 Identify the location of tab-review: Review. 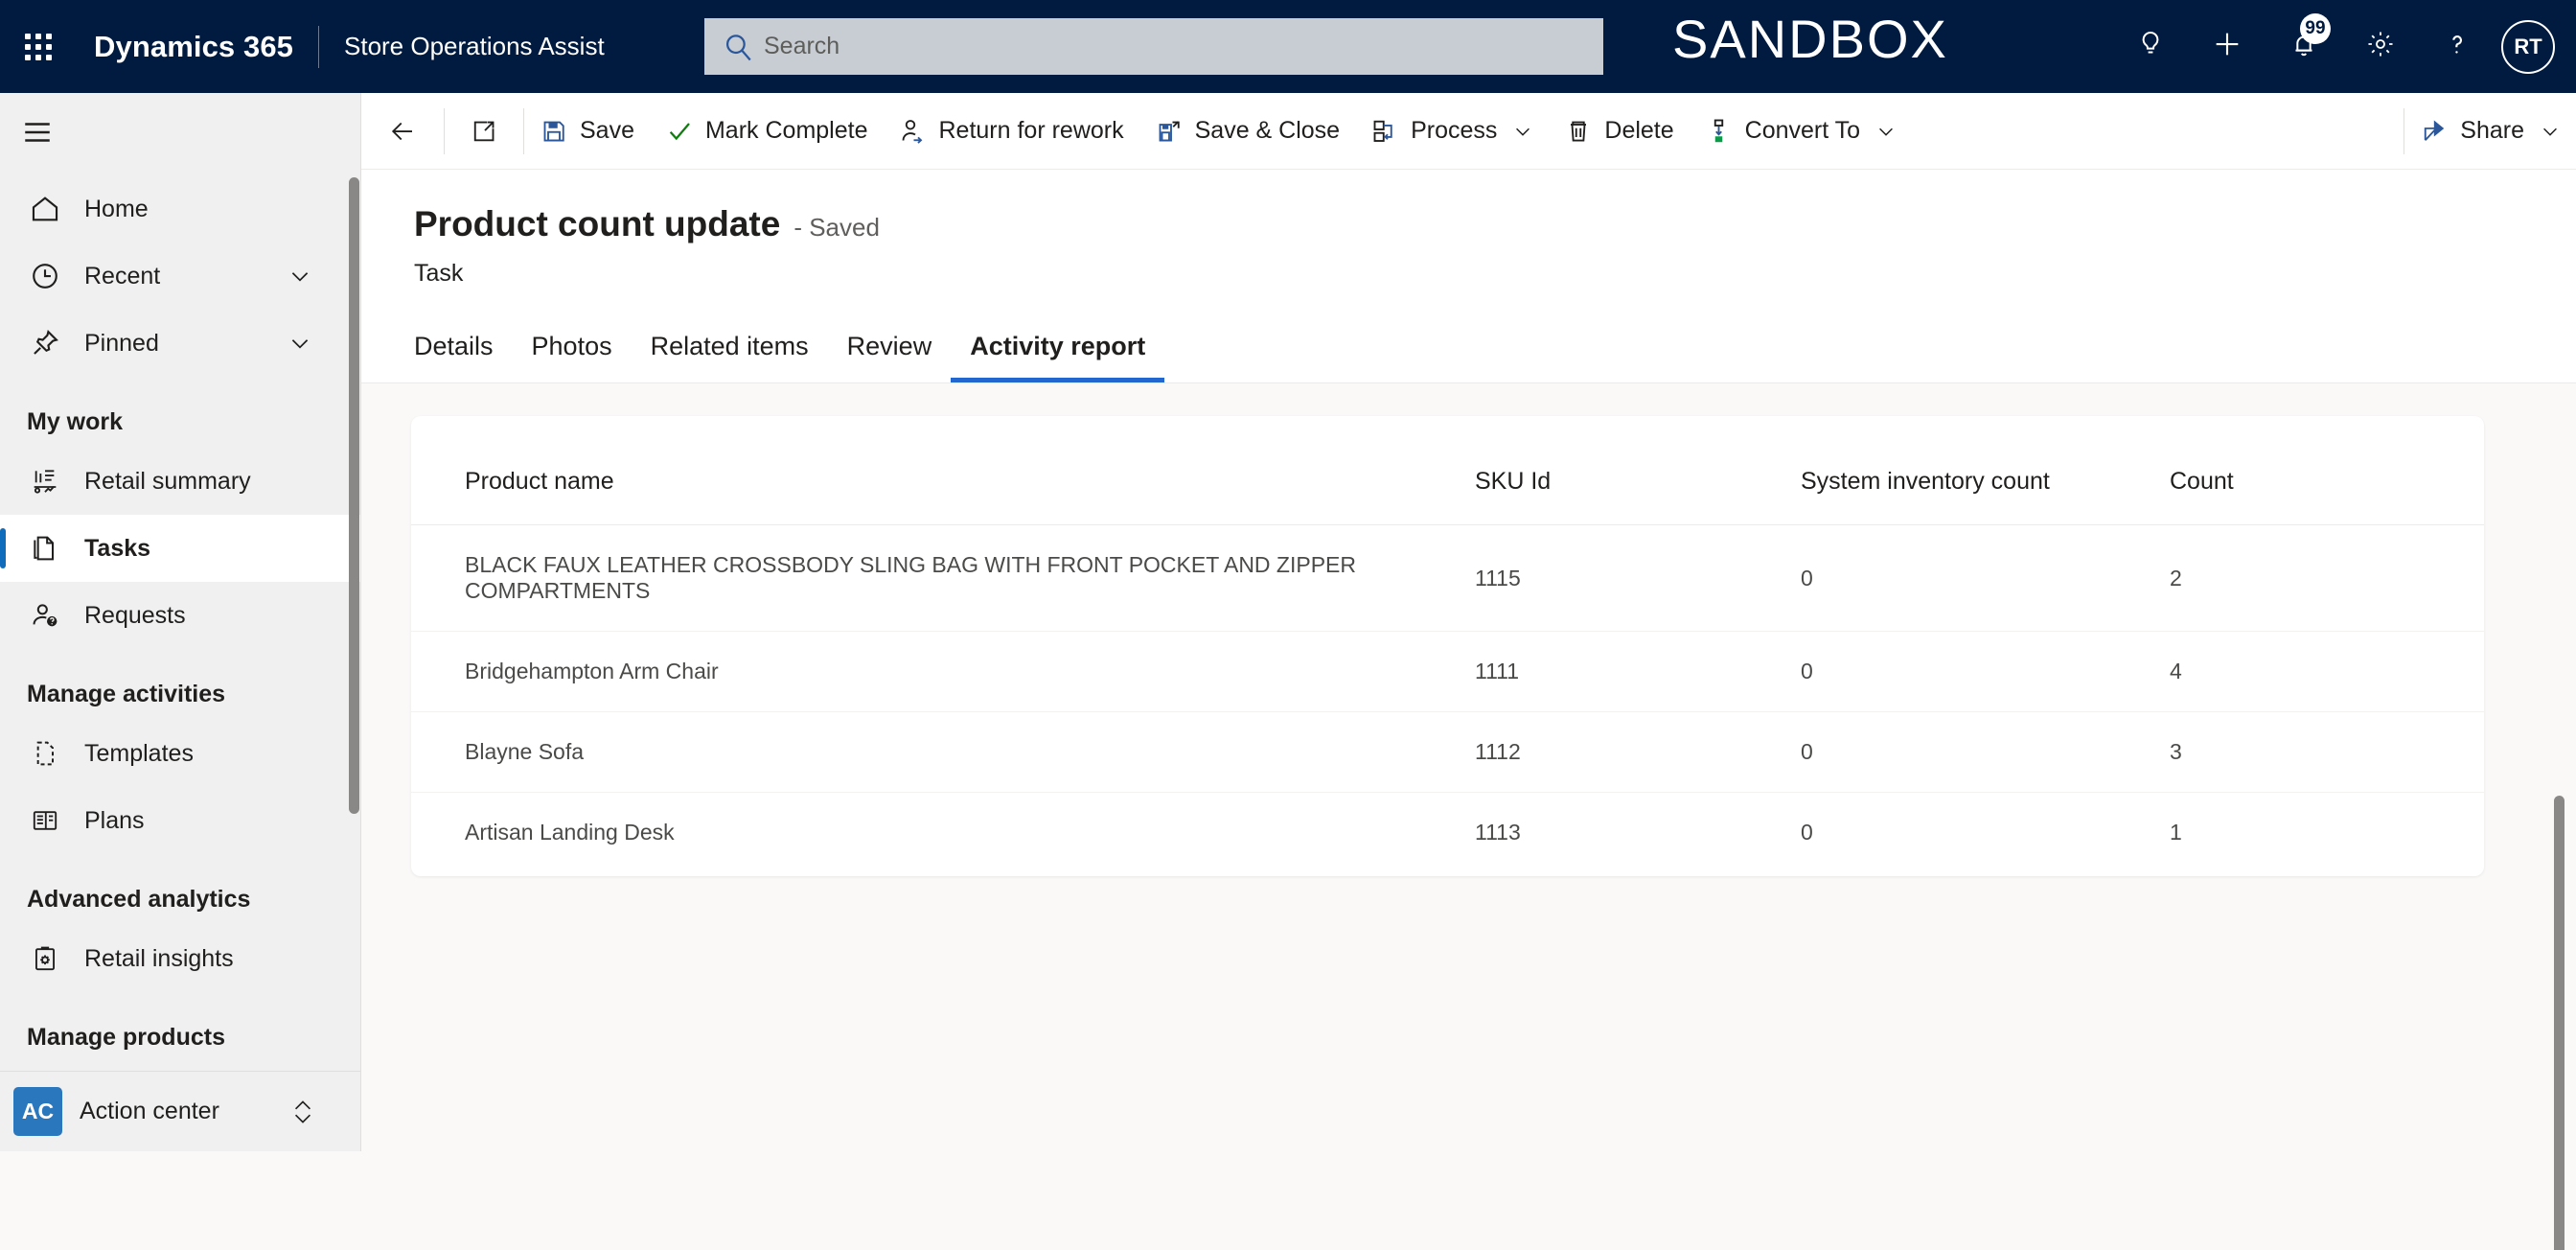
(890, 357).